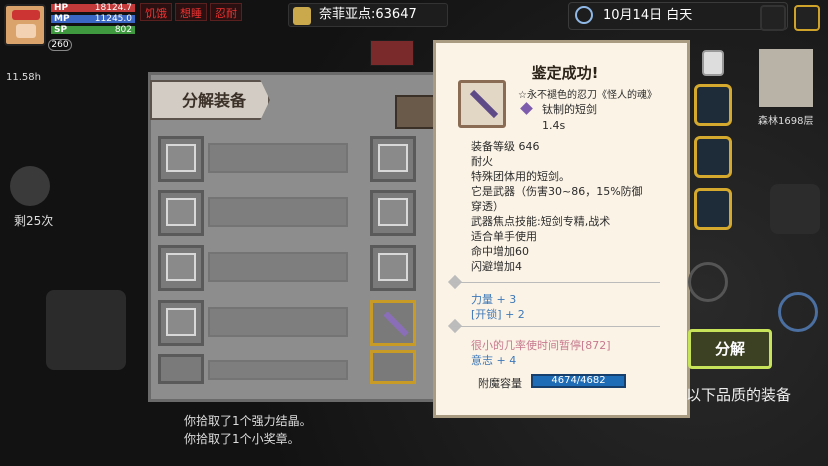 This screenshot has width=828, height=466. I want to click on stat-line: 武器焦点技能:短剑专精,战术, so click(541, 221).